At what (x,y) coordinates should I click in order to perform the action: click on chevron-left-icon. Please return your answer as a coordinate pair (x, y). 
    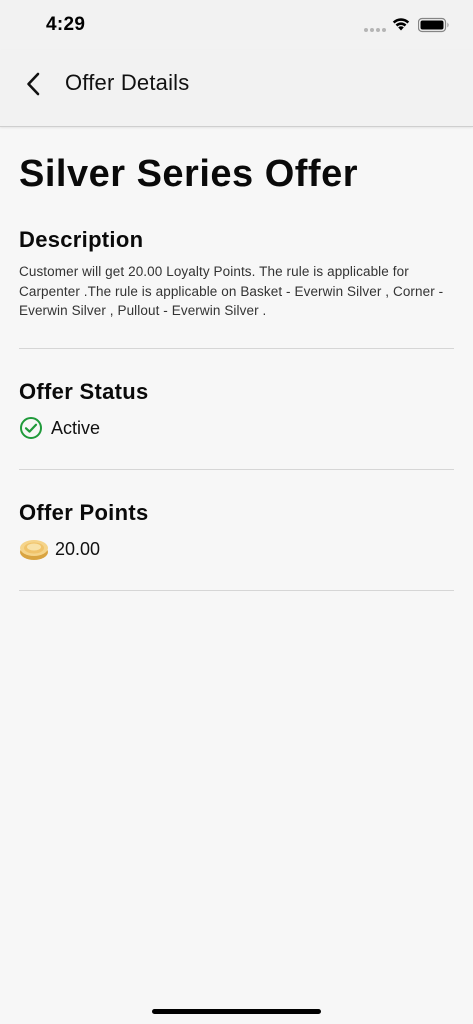
    Looking at the image, I should click on (33, 84).